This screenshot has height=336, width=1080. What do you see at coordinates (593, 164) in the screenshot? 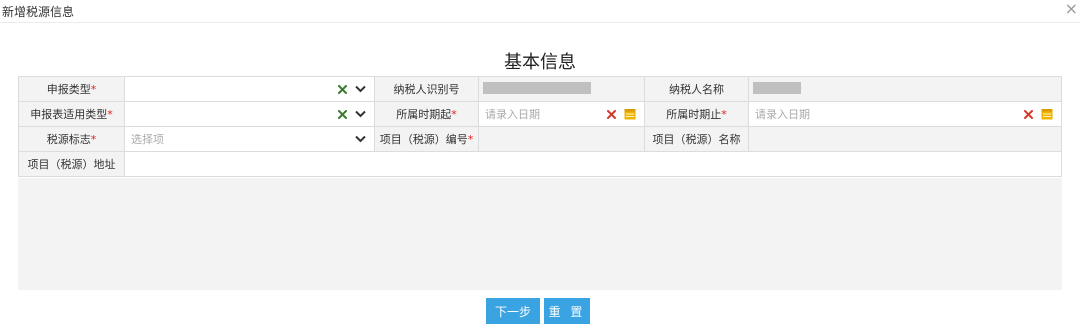
I see `project-address-input` at bounding box center [593, 164].